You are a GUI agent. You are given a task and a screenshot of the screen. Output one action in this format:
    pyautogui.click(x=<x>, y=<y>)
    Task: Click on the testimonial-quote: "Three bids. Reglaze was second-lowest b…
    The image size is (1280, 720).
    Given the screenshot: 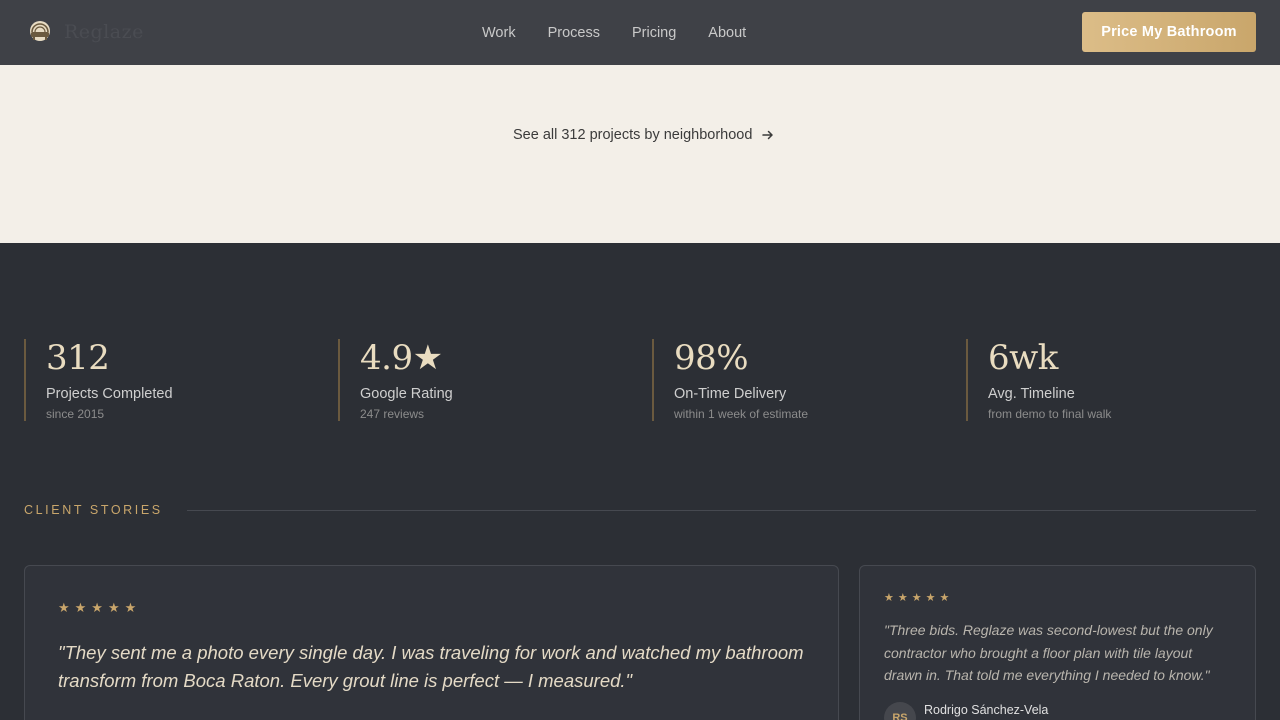 What is the action you would take?
    pyautogui.click(x=1048, y=652)
    